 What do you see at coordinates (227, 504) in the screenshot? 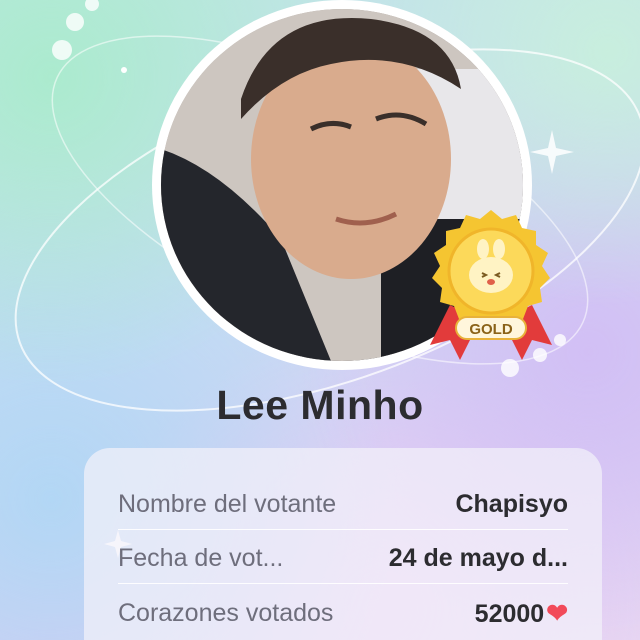
I see `voter-name-label: Nombre del votante` at bounding box center [227, 504].